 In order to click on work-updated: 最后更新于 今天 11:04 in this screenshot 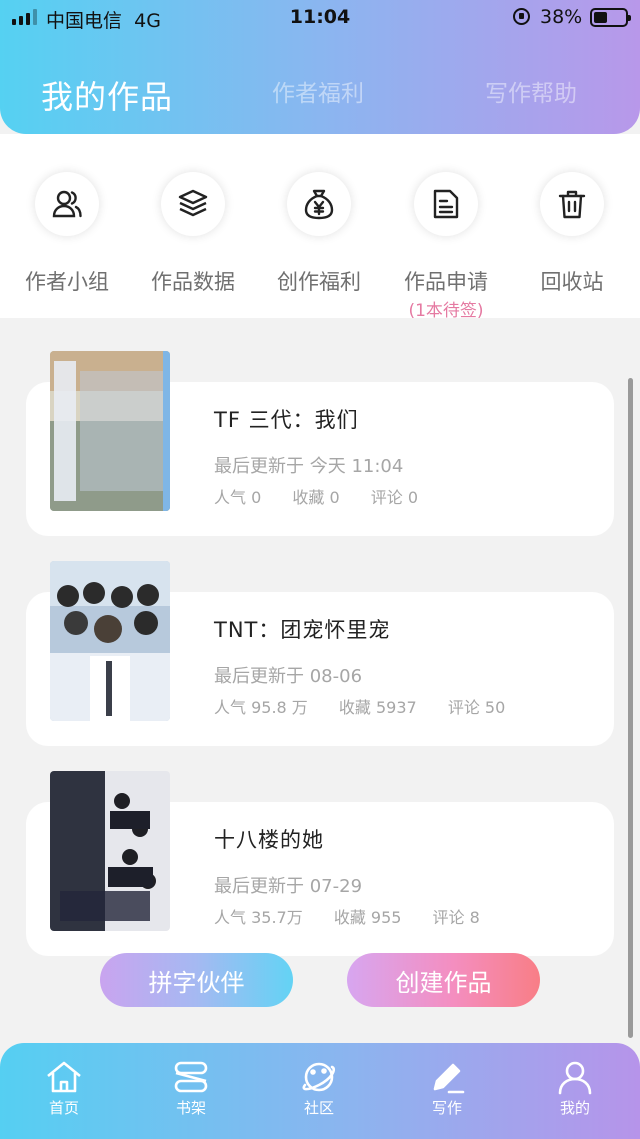, I will do `click(309, 466)`.